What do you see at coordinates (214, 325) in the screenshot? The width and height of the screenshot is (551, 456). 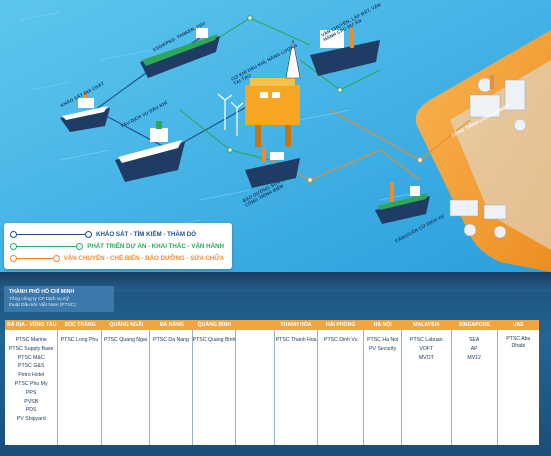 I see `header-quang-binh: QUẢNG BÌNH` at bounding box center [214, 325].